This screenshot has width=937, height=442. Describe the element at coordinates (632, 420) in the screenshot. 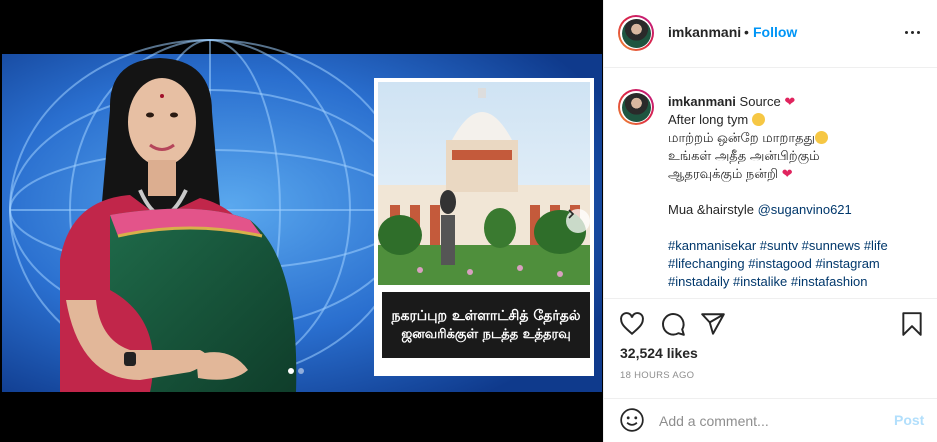

I see `emoji-picker-icon` at that location.